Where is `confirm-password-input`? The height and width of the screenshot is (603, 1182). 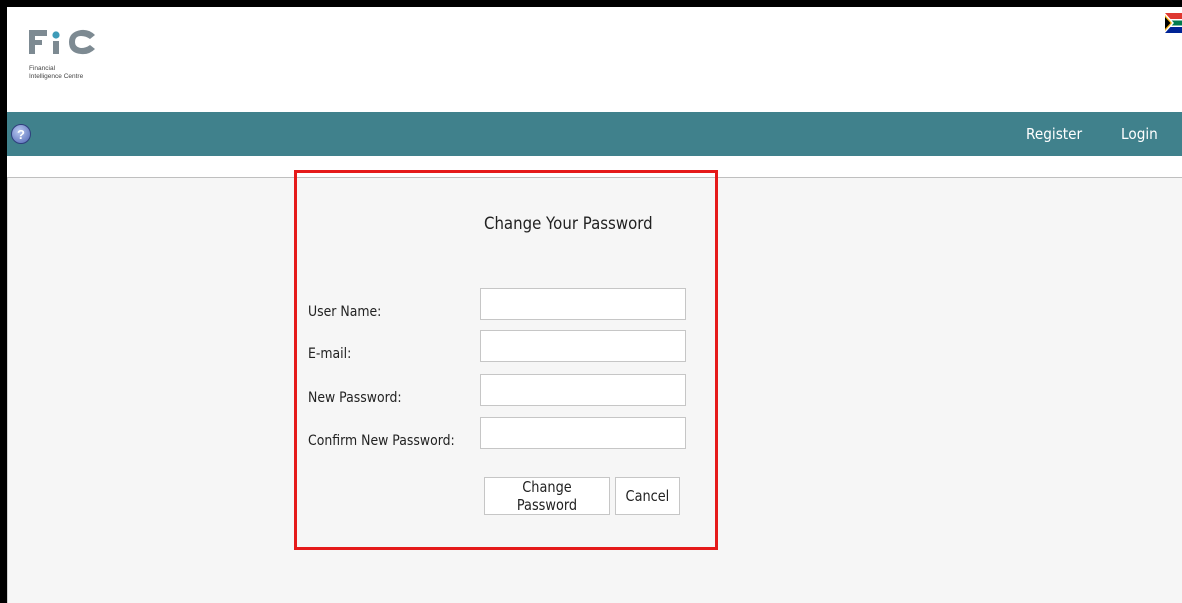 confirm-password-input is located at coordinates (583, 433).